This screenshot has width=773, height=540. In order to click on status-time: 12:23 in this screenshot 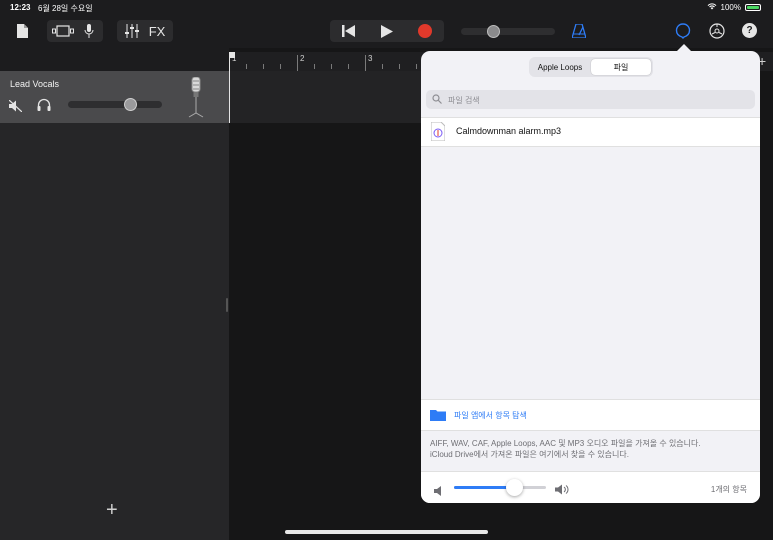, I will do `click(20, 7)`.